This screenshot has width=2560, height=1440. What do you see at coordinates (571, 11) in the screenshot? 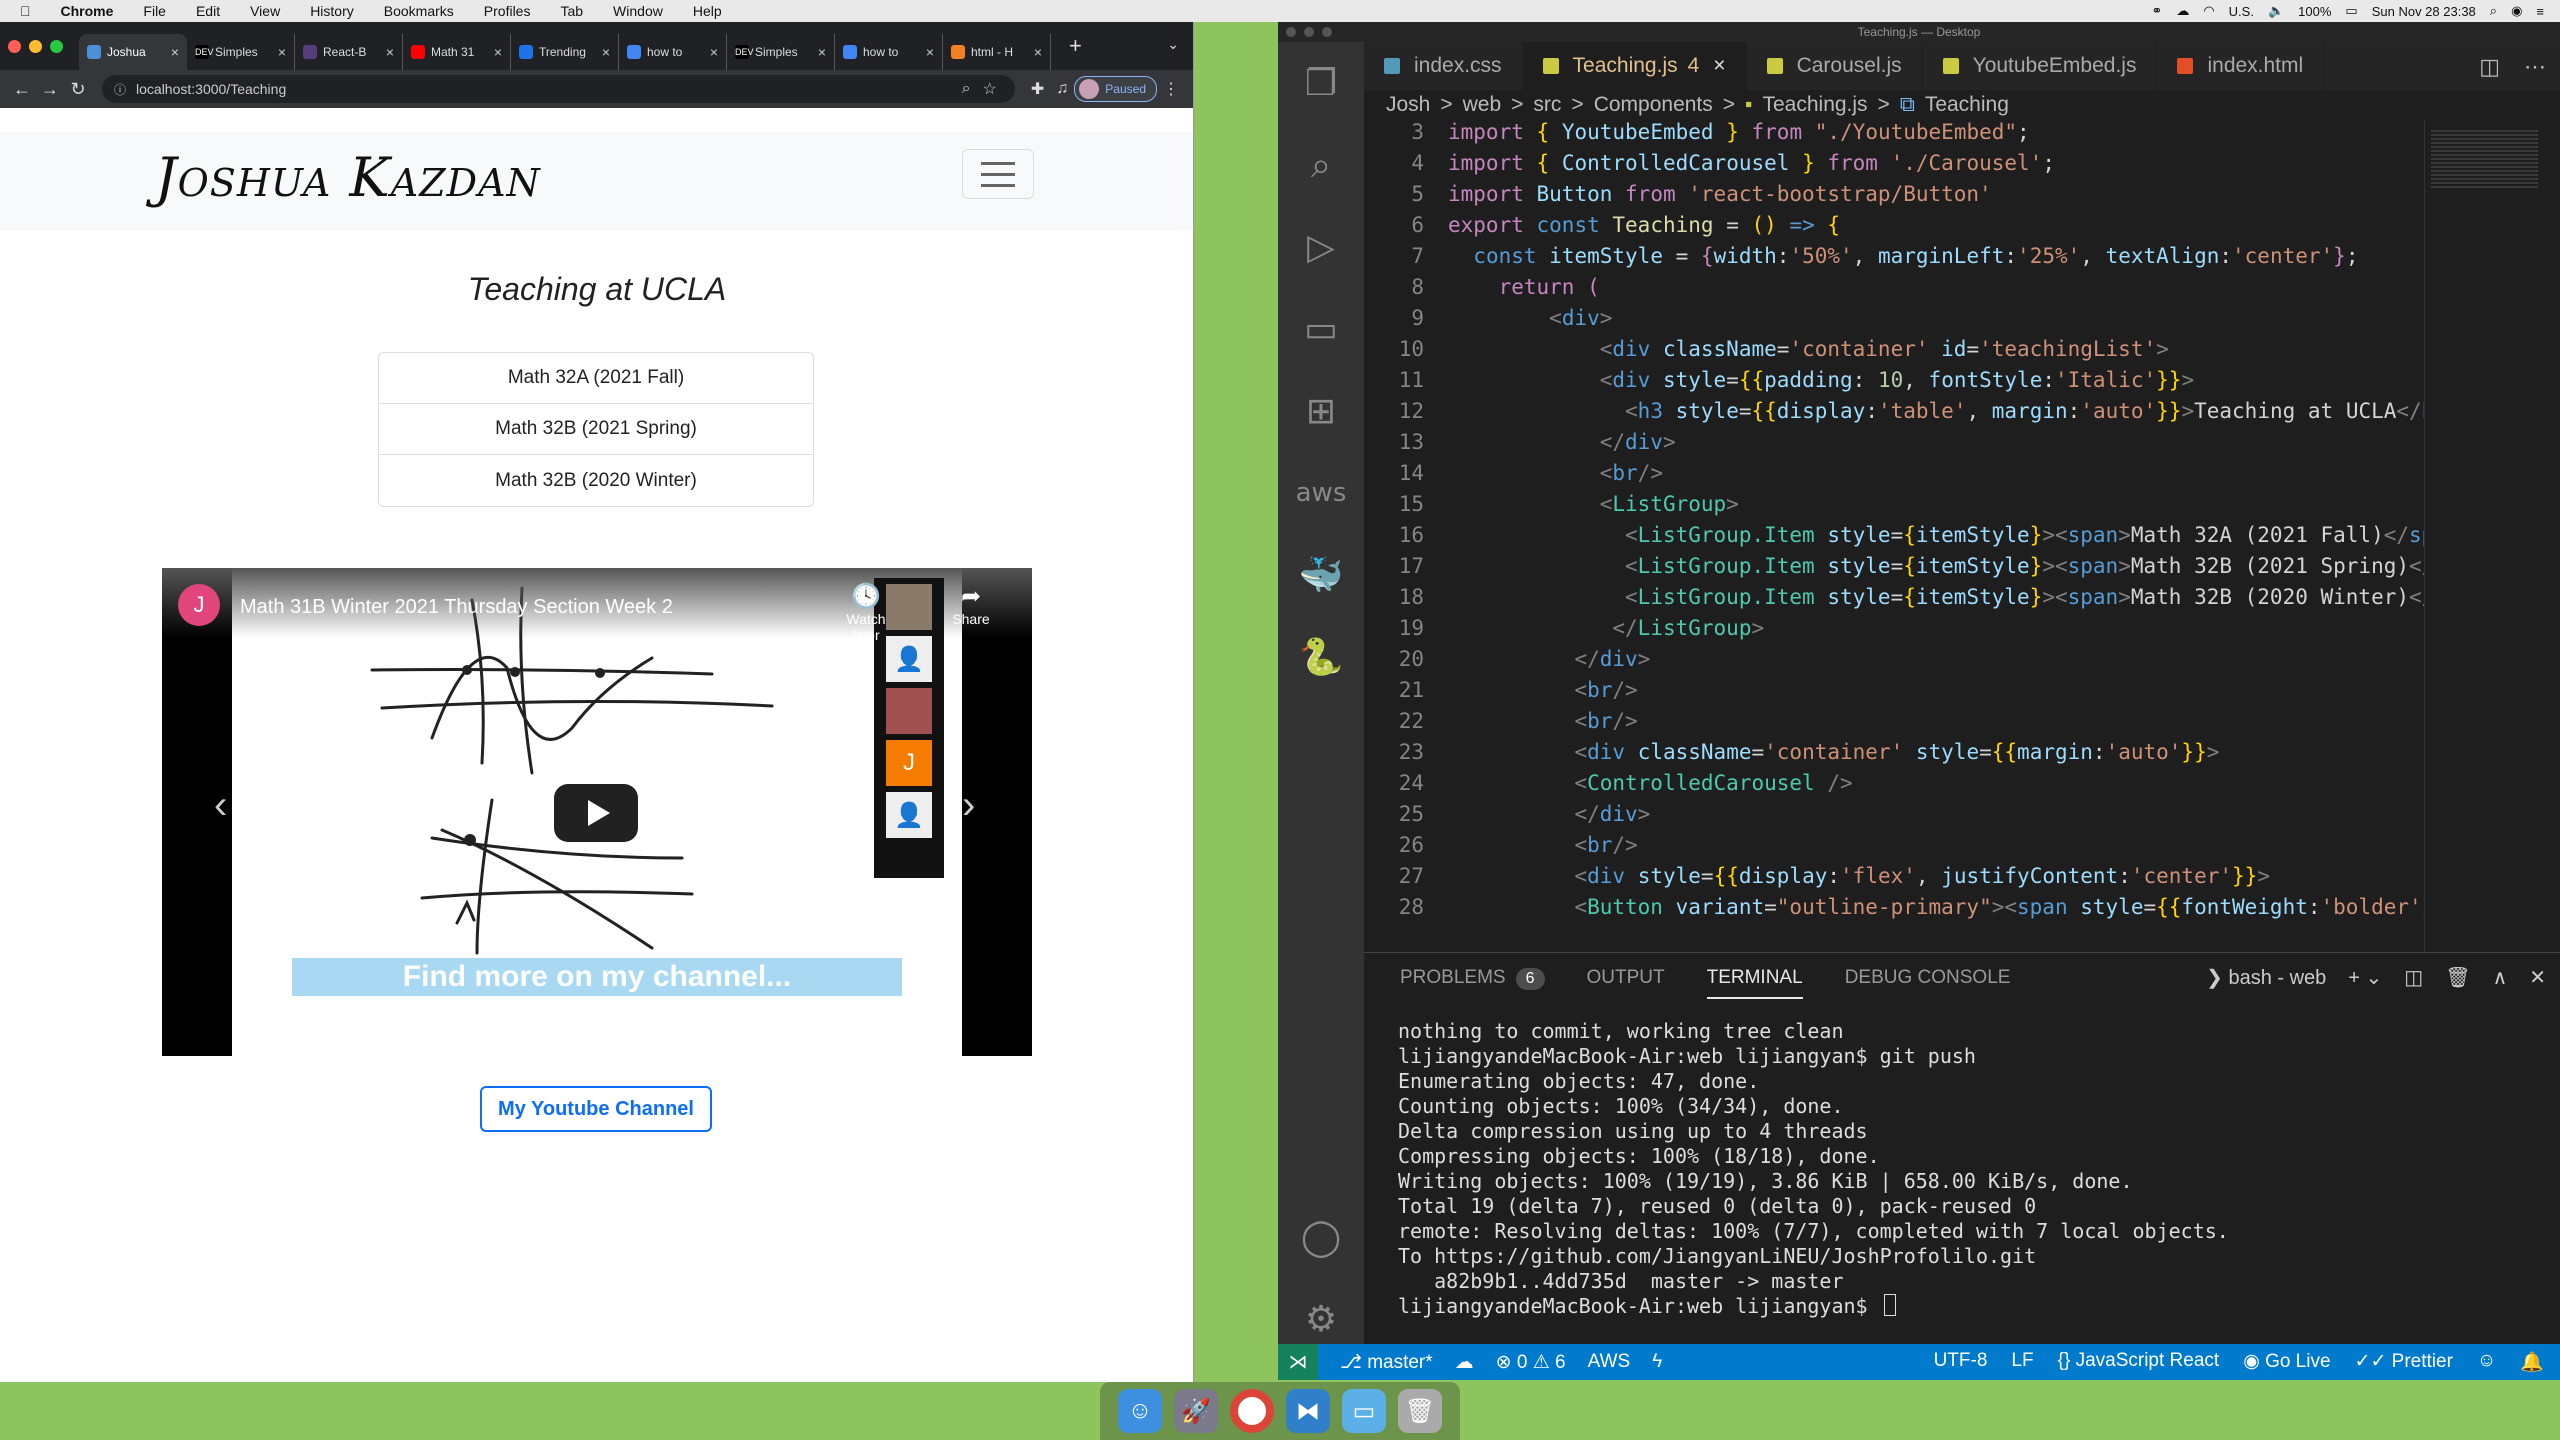
I see `menu-tab: Tab` at bounding box center [571, 11].